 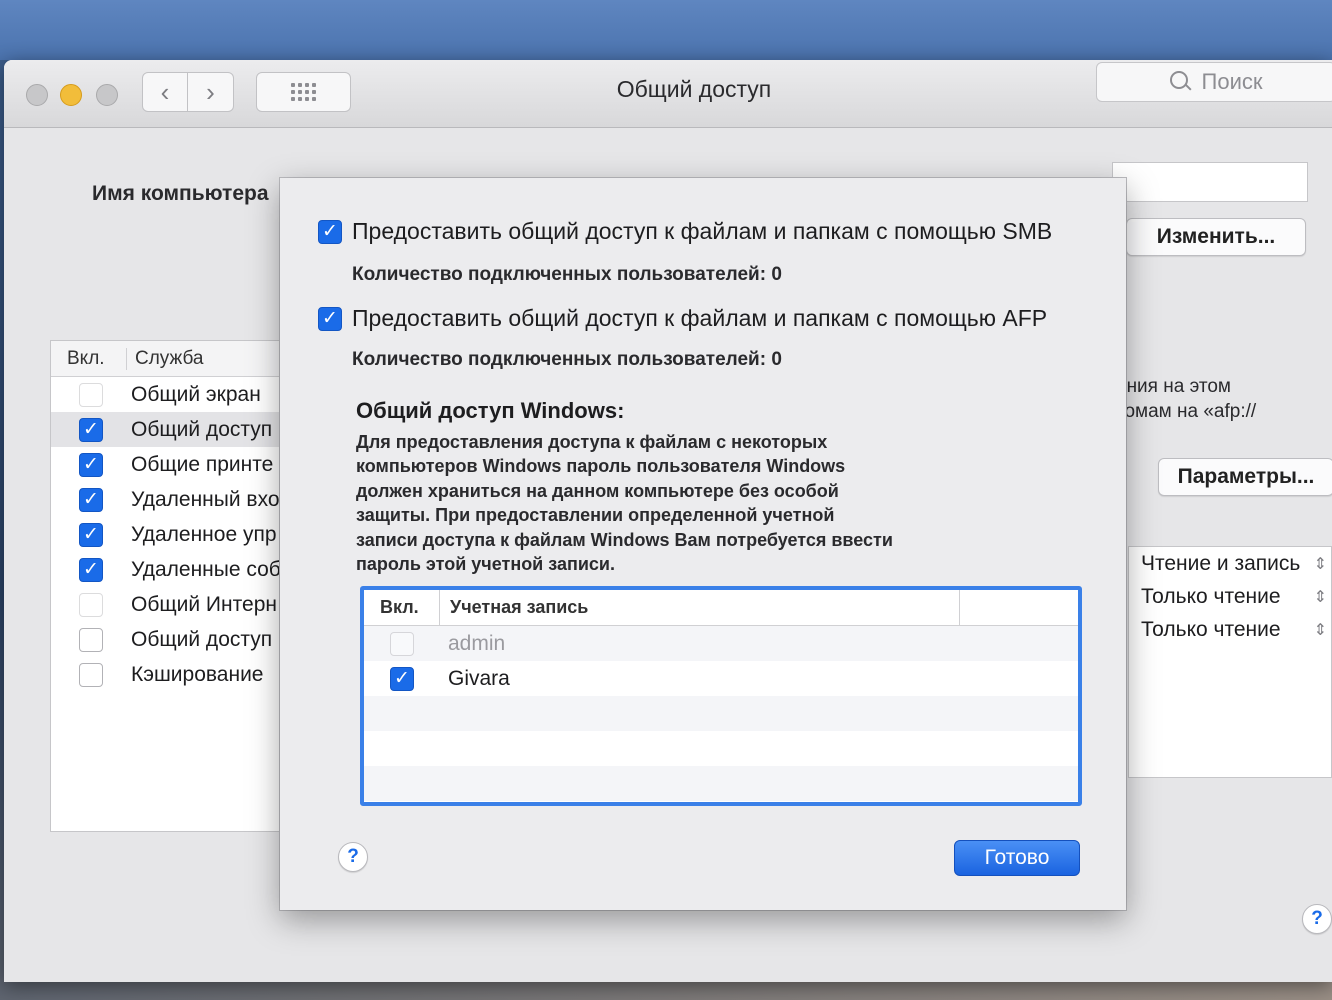 What do you see at coordinates (197, 674) in the screenshot?
I see `service-label: Кэширование` at bounding box center [197, 674].